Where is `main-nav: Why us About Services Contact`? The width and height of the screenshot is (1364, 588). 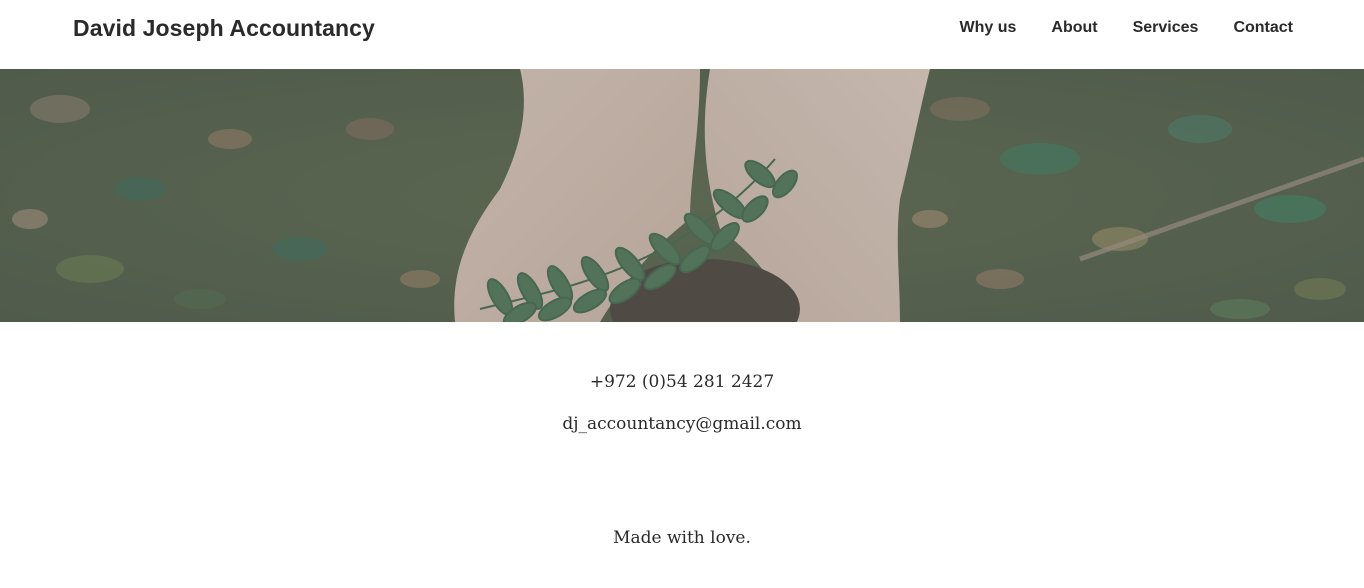
main-nav: Why us About Services Contact is located at coordinates (1127, 28).